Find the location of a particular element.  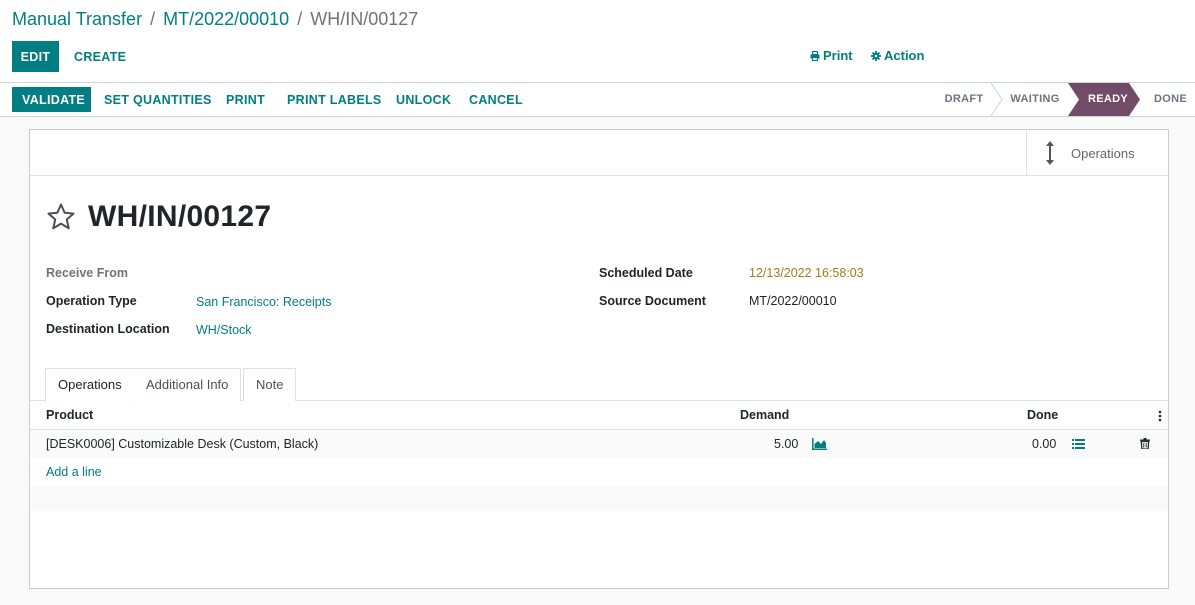

column-header-demand: Demand is located at coordinates (764, 415).